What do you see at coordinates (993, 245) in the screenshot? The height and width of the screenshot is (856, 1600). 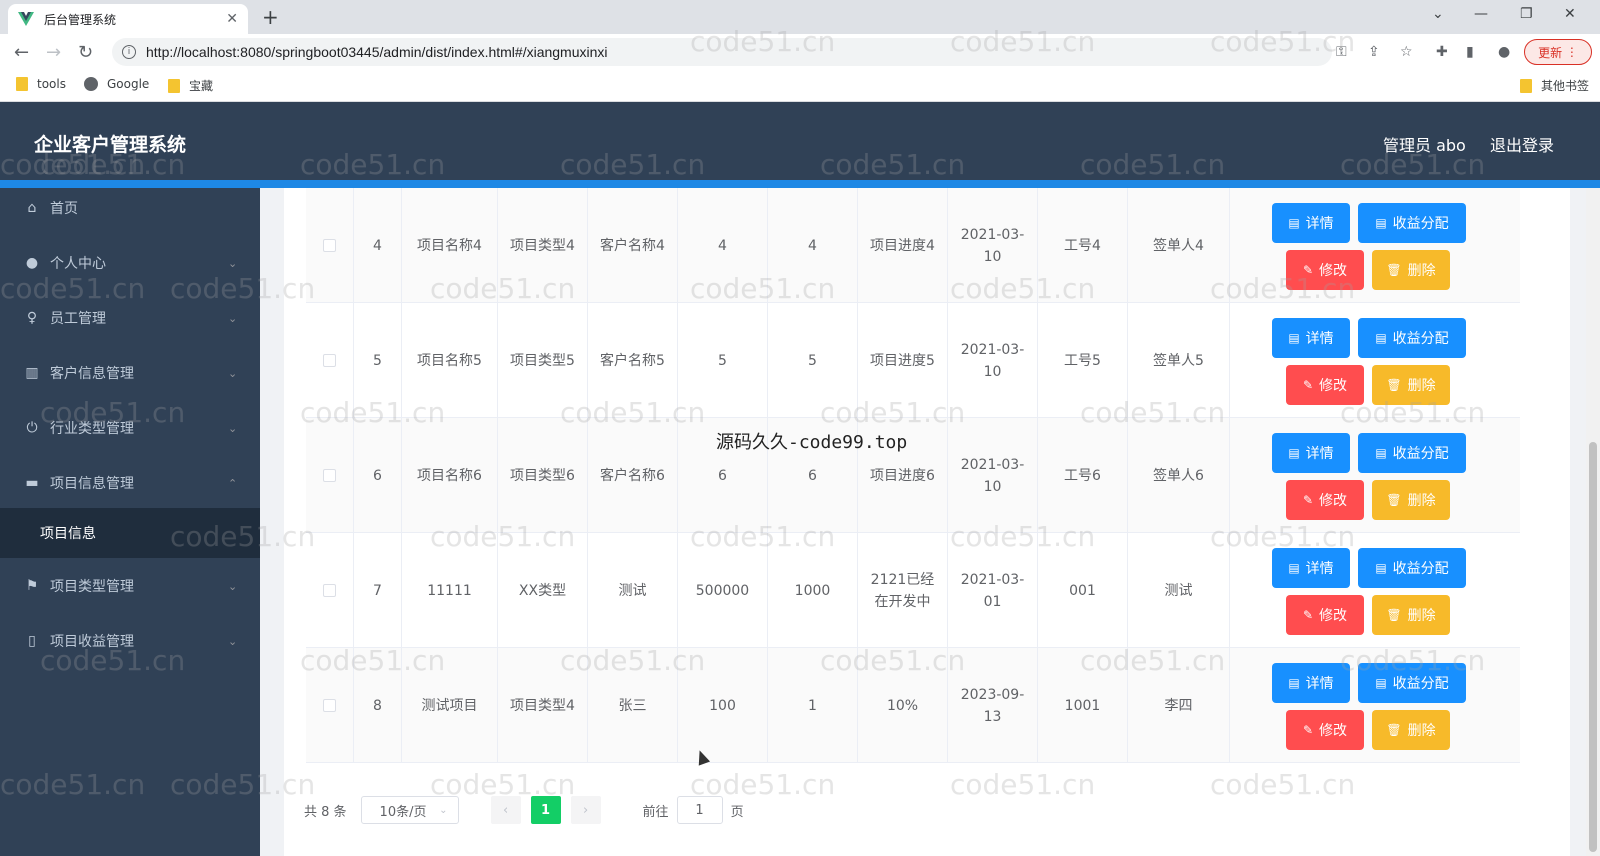 I see `cell-date: 2021-03-10` at bounding box center [993, 245].